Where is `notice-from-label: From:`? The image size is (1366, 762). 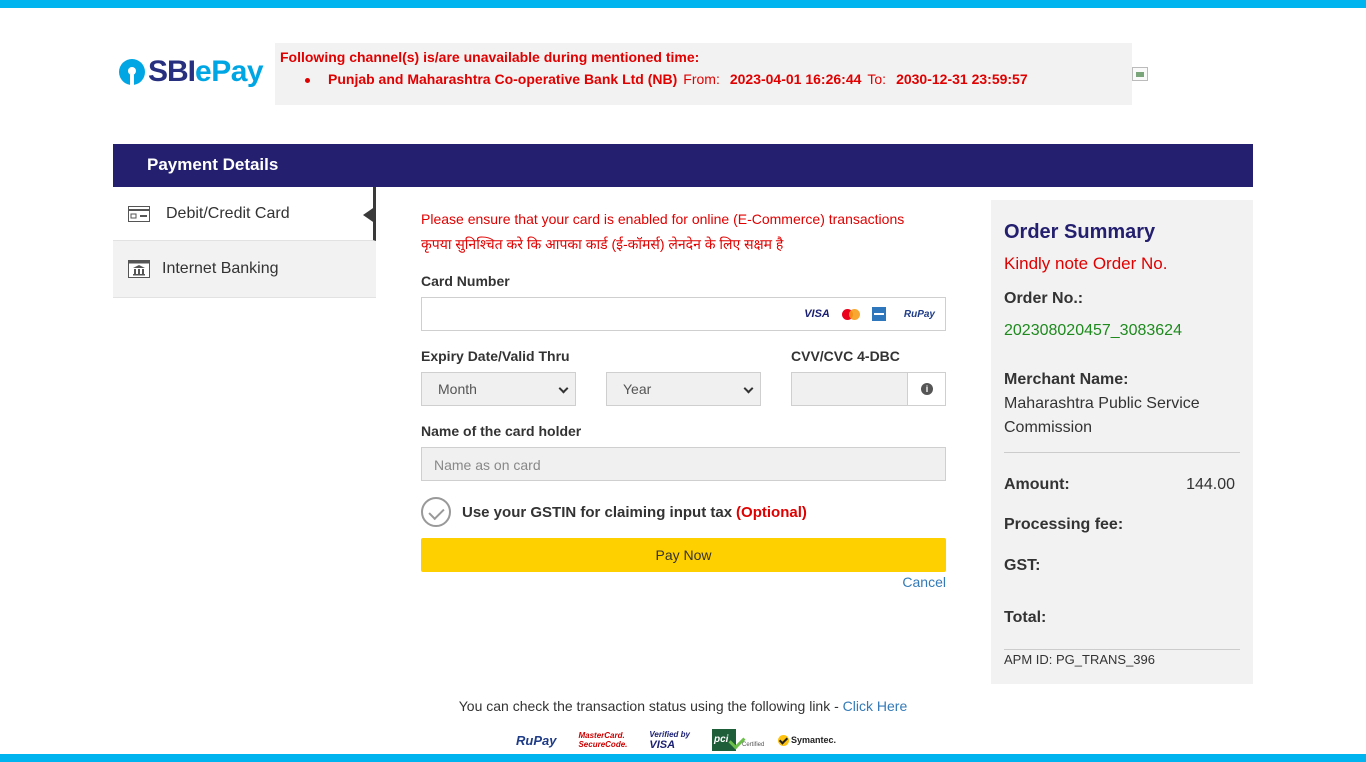
notice-from-label: From: is located at coordinates (701, 79).